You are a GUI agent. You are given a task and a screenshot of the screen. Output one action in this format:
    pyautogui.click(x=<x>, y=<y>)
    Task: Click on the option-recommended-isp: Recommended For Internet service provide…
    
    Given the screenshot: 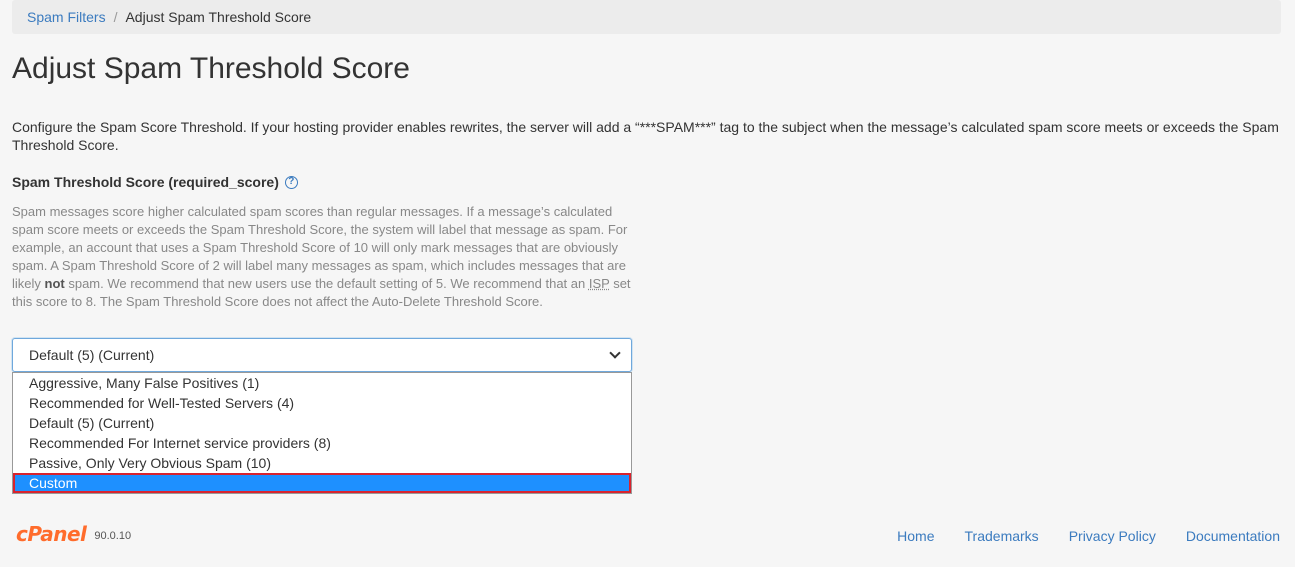 What is the action you would take?
    pyautogui.click(x=322, y=443)
    